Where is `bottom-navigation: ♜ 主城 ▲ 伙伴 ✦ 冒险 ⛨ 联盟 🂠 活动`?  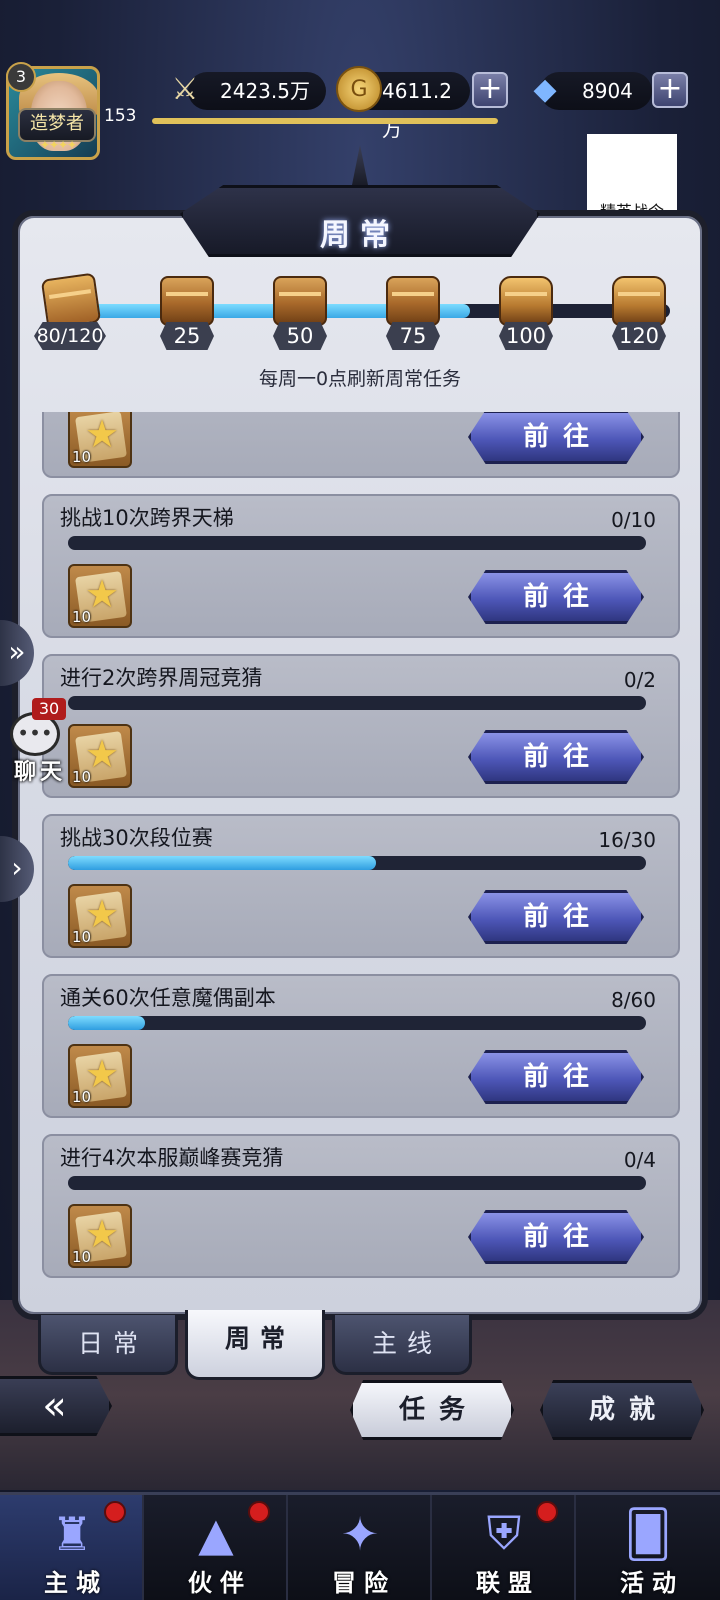
bottom-navigation: ♜ 主城 ▲ 伙伴 ✦ 冒险 ⛨ 联盟 🂠 活动 is located at coordinates (360, 1546).